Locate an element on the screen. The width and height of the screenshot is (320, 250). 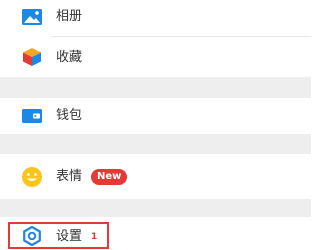
emoji-face-icon is located at coordinates (32, 177).